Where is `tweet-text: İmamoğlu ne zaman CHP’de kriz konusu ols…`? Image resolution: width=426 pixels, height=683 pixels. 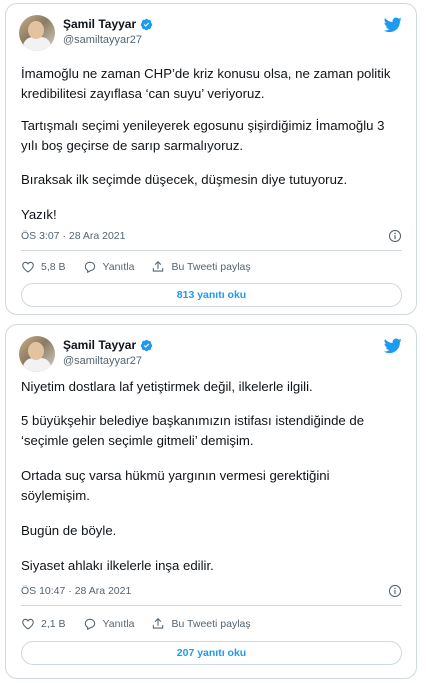 tweet-text: İmamoğlu ne zaman CHP’de kriz konusu ols… is located at coordinates (206, 83).